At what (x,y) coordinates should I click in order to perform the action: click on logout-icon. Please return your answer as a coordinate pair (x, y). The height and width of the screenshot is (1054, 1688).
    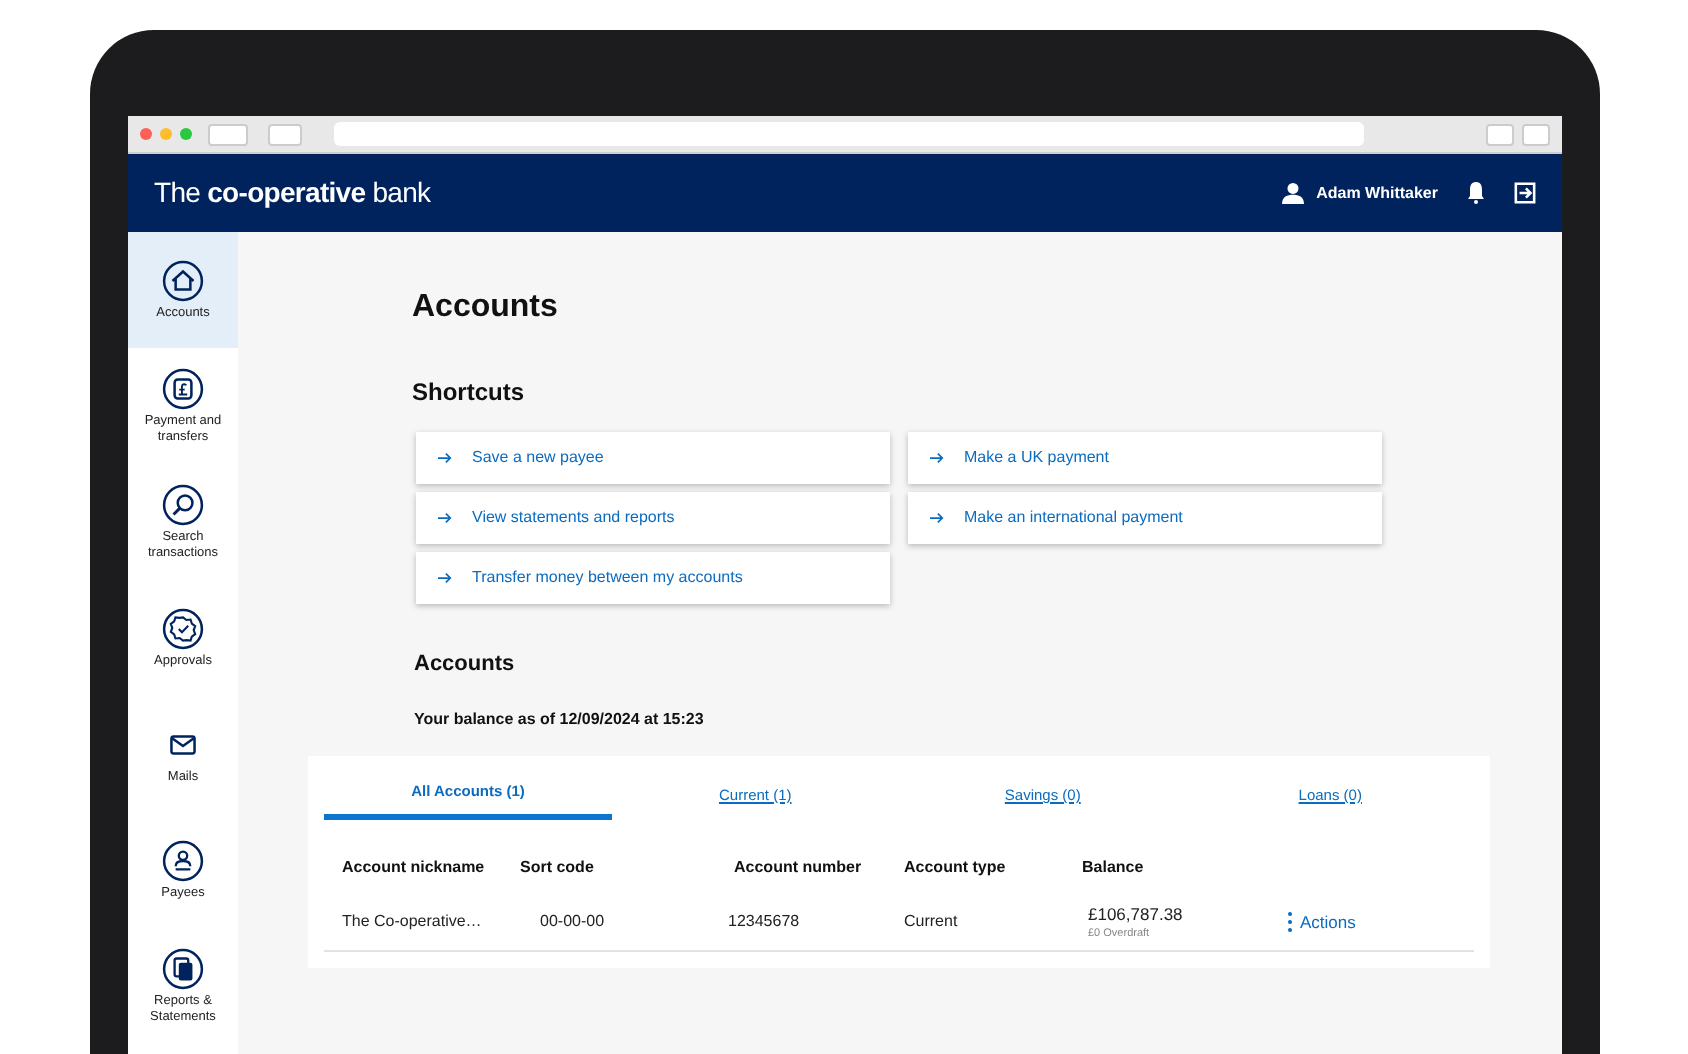
    Looking at the image, I should click on (1525, 193).